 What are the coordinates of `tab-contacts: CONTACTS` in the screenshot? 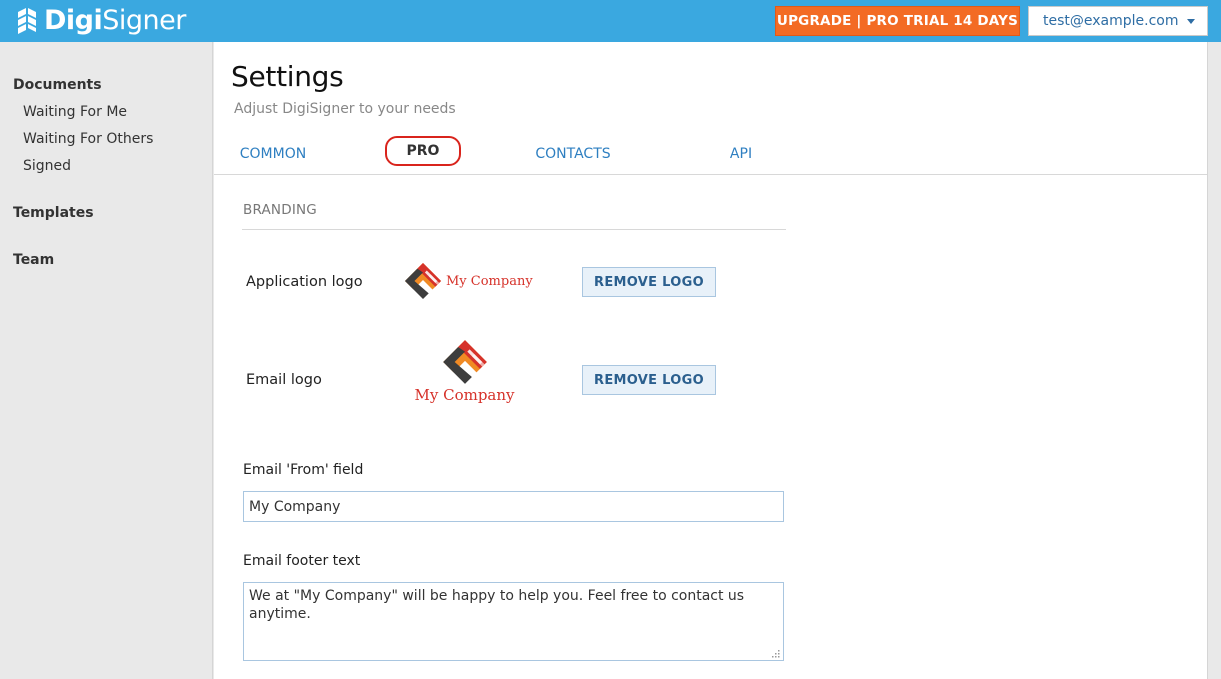 It's located at (573, 154).